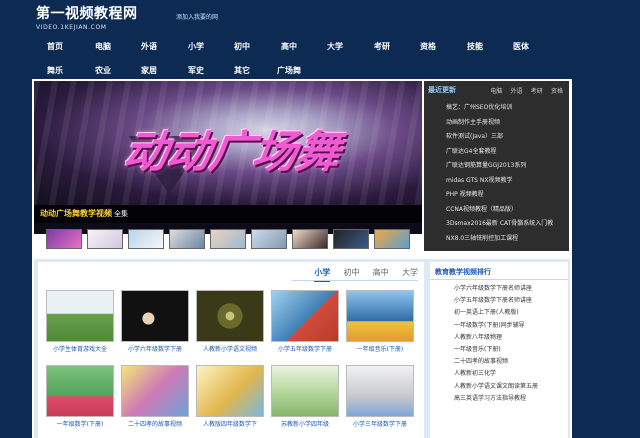 The width and height of the screenshot is (640, 438). I want to click on main-nav-row-1: 首页 电脑 外语 小学 初中 高中 大学 考研 资格 技能 医体, so click(320, 47).